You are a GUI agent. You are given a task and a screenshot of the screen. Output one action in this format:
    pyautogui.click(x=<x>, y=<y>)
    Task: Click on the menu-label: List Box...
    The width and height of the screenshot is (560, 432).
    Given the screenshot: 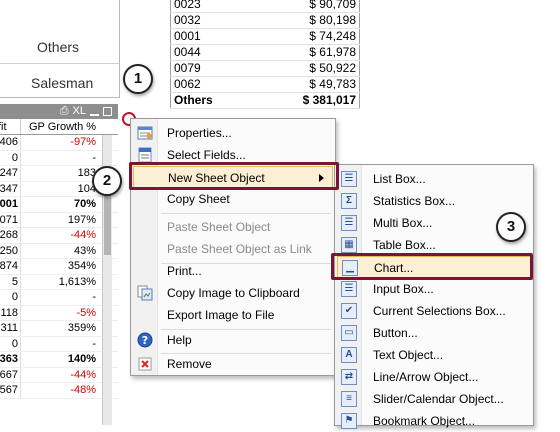 What is the action you would take?
    pyautogui.click(x=399, y=179)
    